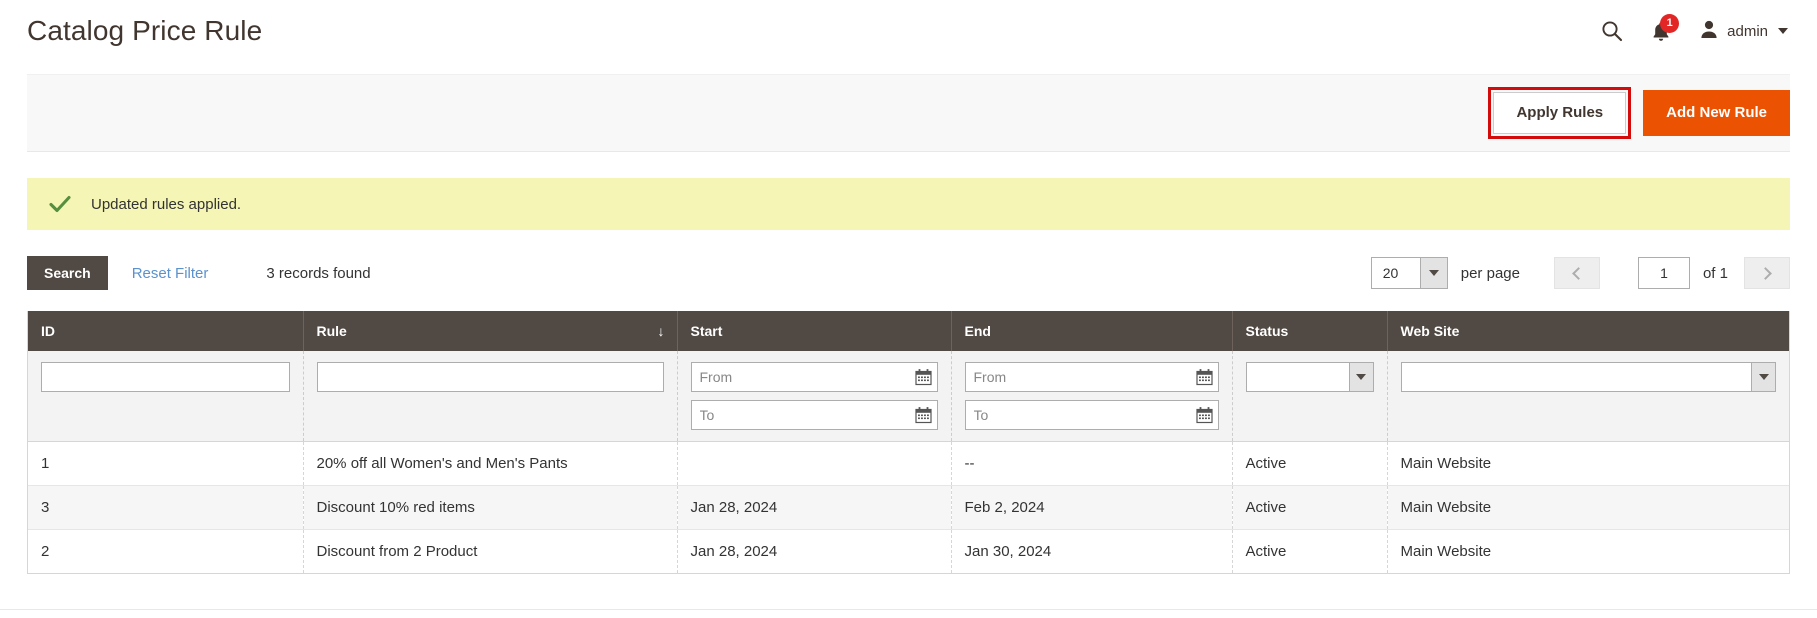  I want to click on page-header: Catalog Price Rule 1 admin, so click(908, 31).